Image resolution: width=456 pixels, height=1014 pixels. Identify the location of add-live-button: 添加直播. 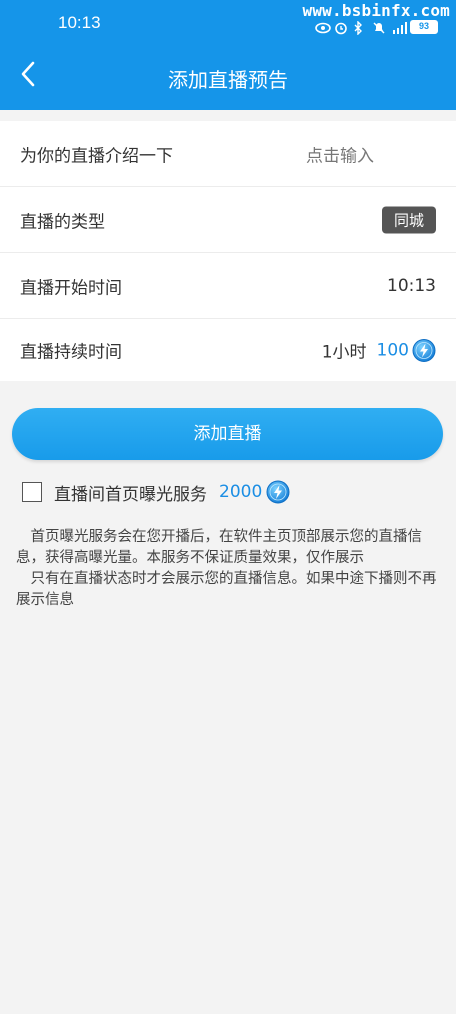
(227, 434).